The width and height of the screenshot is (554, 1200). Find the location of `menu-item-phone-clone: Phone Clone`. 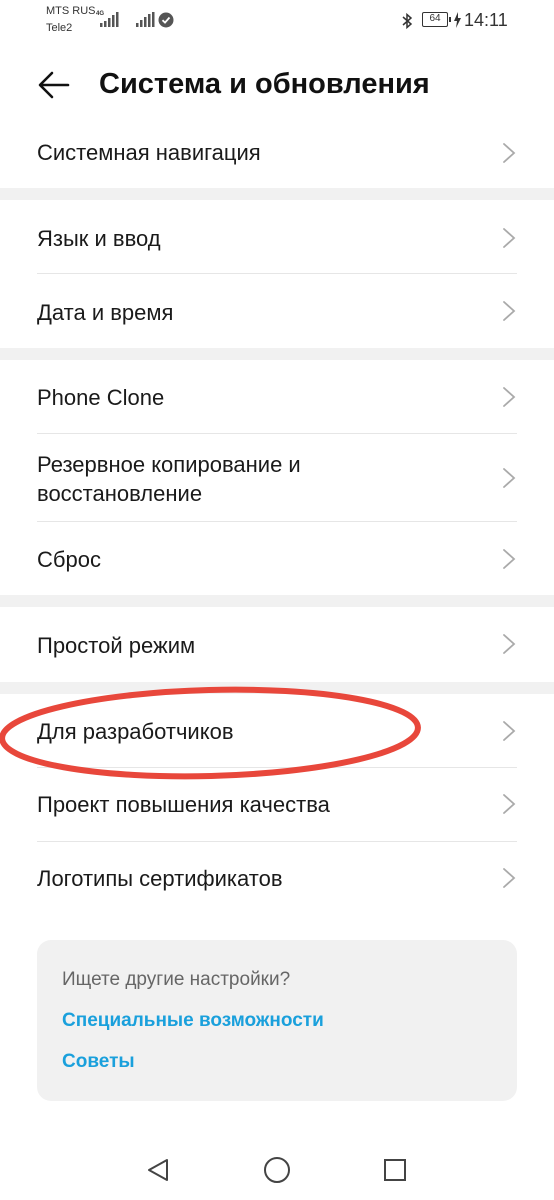

menu-item-phone-clone: Phone Clone is located at coordinates (277, 397).